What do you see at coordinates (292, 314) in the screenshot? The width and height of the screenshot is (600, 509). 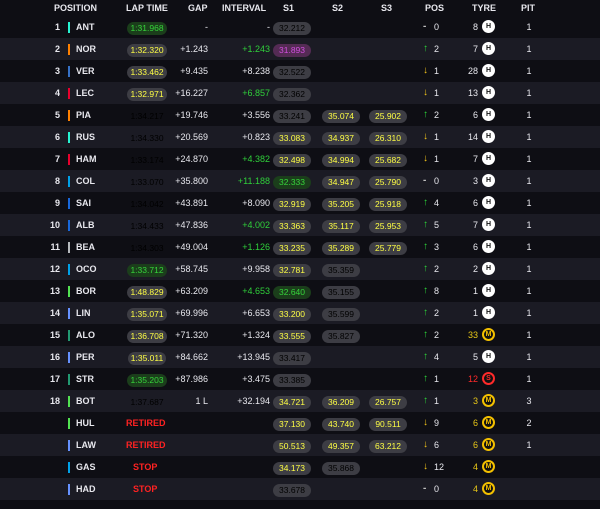 I see `s1-time: 33.200` at bounding box center [292, 314].